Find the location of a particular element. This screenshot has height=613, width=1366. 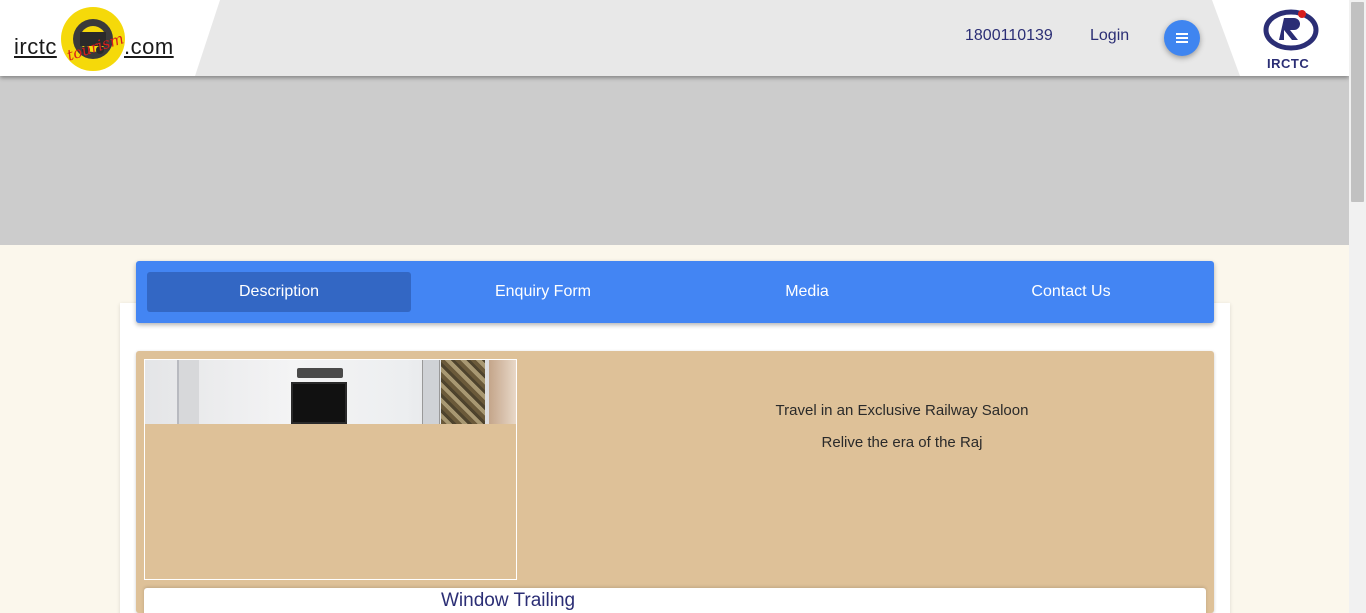

tab-enquiry-form: Enquiry Form is located at coordinates (543, 292).